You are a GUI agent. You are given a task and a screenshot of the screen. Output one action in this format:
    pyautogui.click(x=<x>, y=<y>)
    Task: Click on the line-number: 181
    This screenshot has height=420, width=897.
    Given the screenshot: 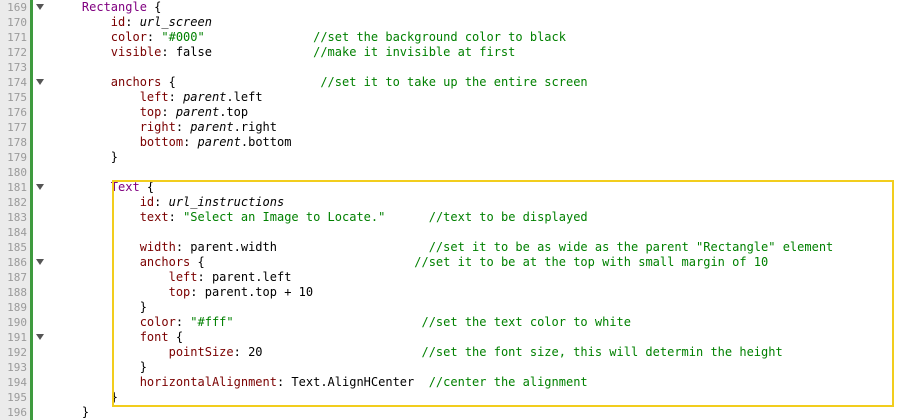 What is the action you would take?
    pyautogui.click(x=17, y=187)
    